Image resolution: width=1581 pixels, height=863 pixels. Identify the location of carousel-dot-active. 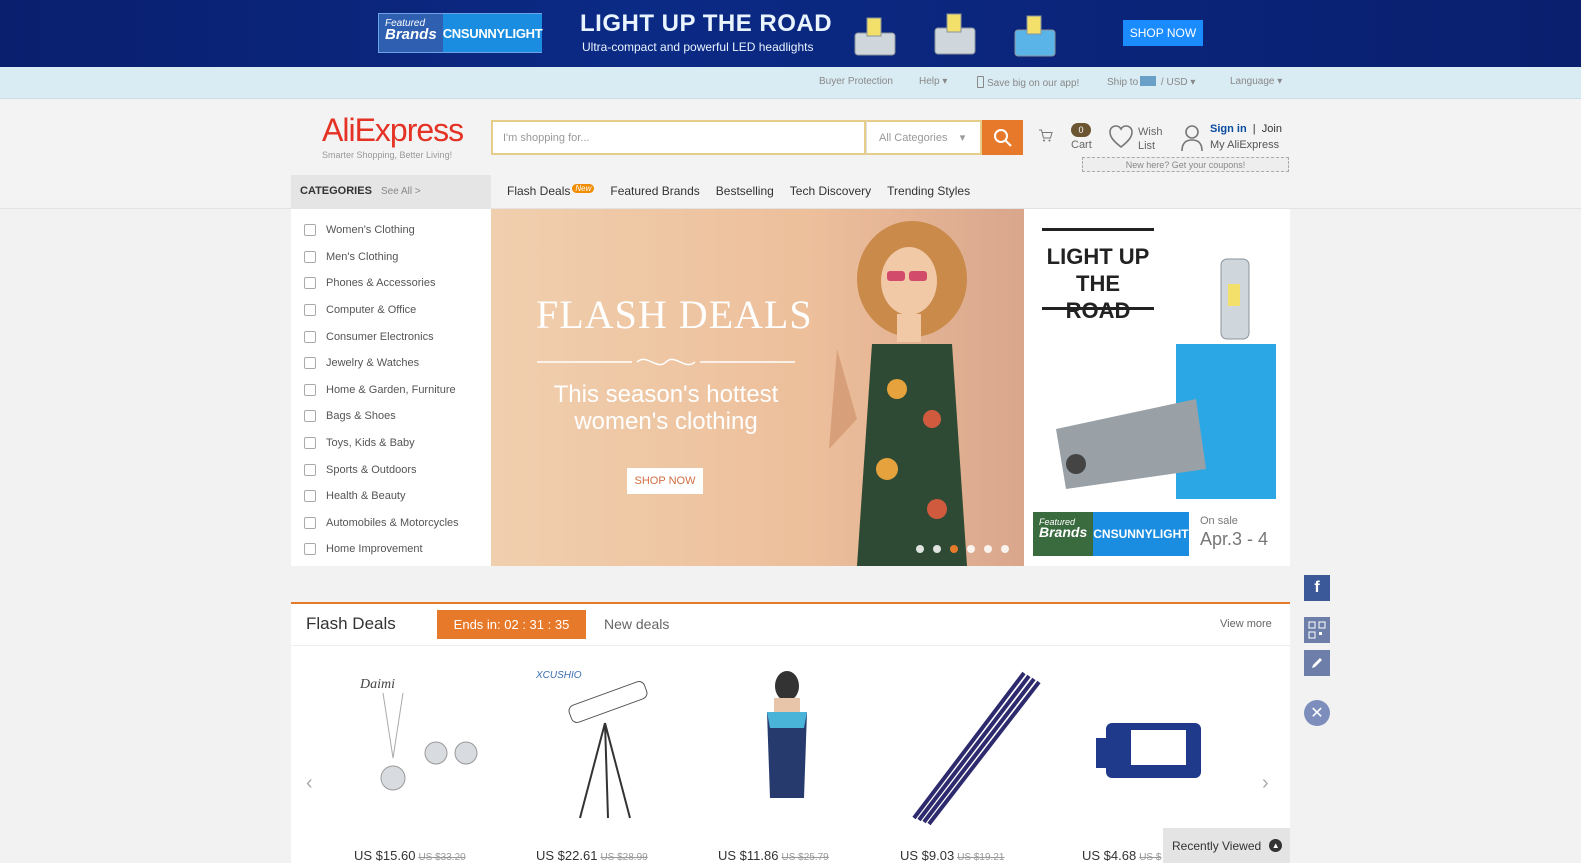
(954, 549).